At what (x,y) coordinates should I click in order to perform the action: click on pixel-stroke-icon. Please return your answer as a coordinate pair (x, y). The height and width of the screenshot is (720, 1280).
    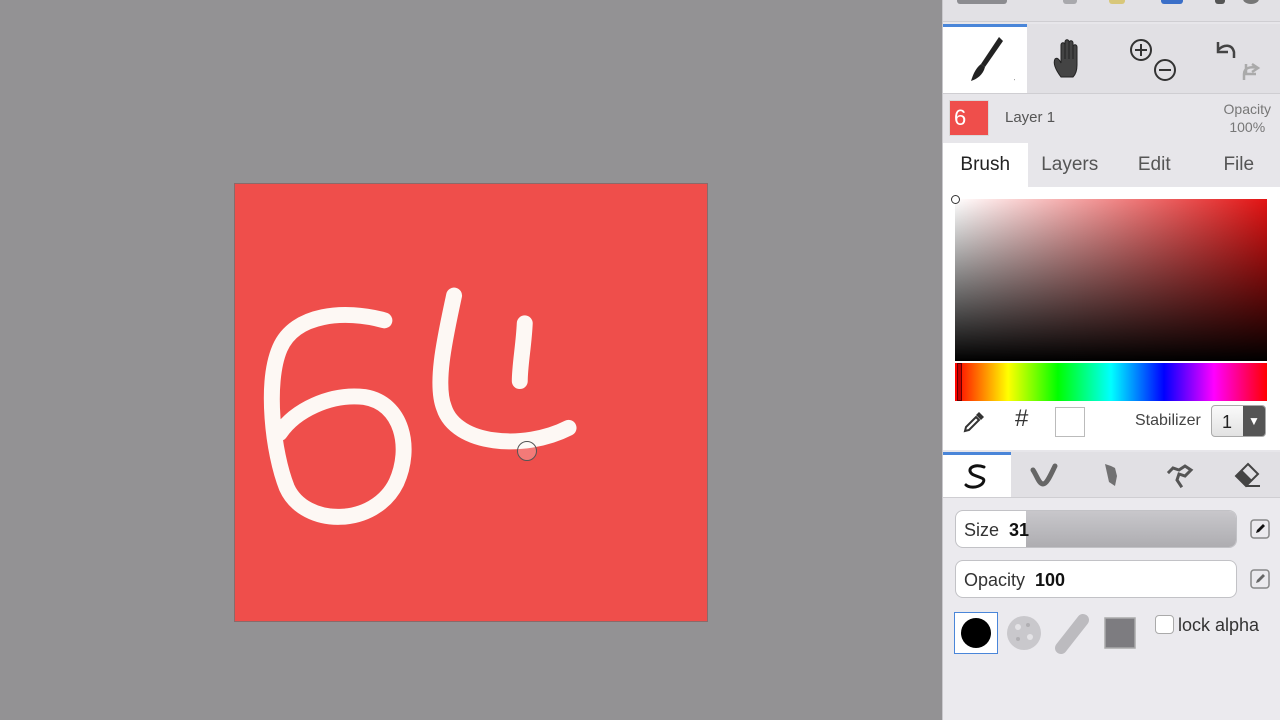
    Looking at the image, I should click on (1179, 475).